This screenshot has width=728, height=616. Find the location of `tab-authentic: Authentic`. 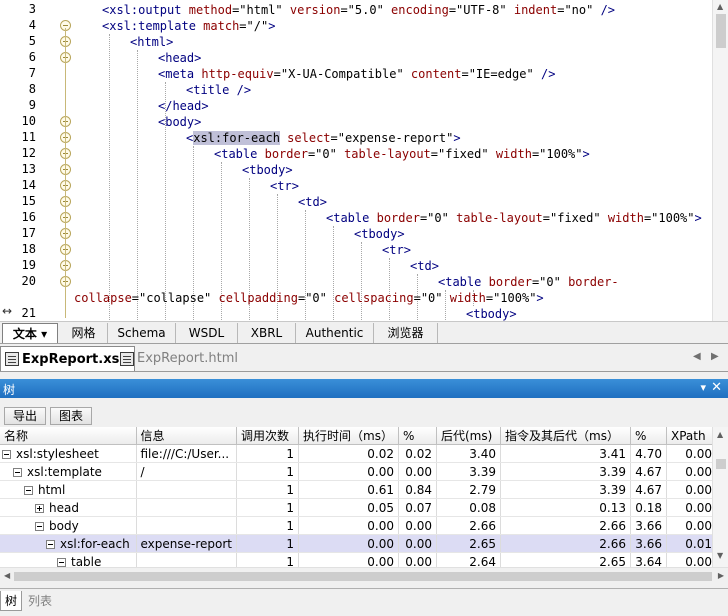

tab-authentic: Authentic is located at coordinates (335, 333).